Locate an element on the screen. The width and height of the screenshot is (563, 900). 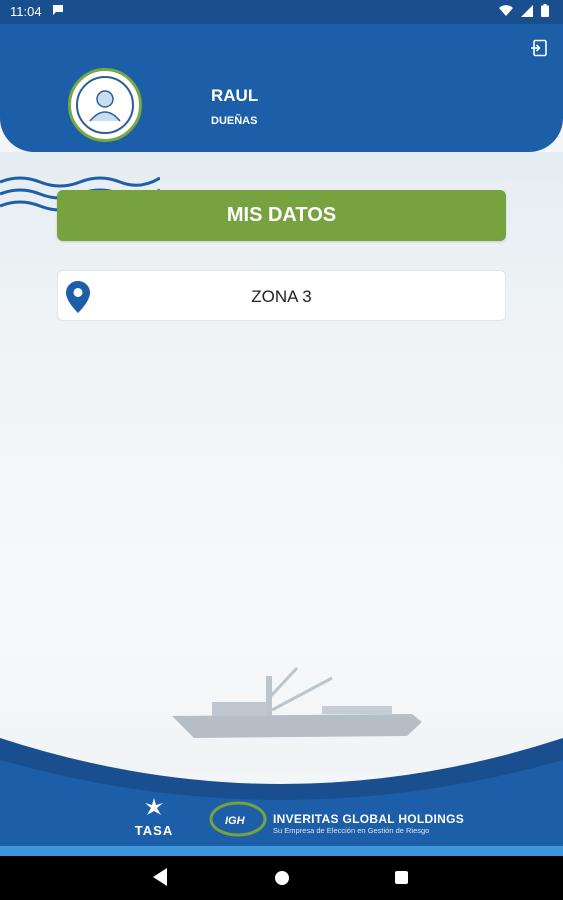
navigation-bar is located at coordinates (281, 878).